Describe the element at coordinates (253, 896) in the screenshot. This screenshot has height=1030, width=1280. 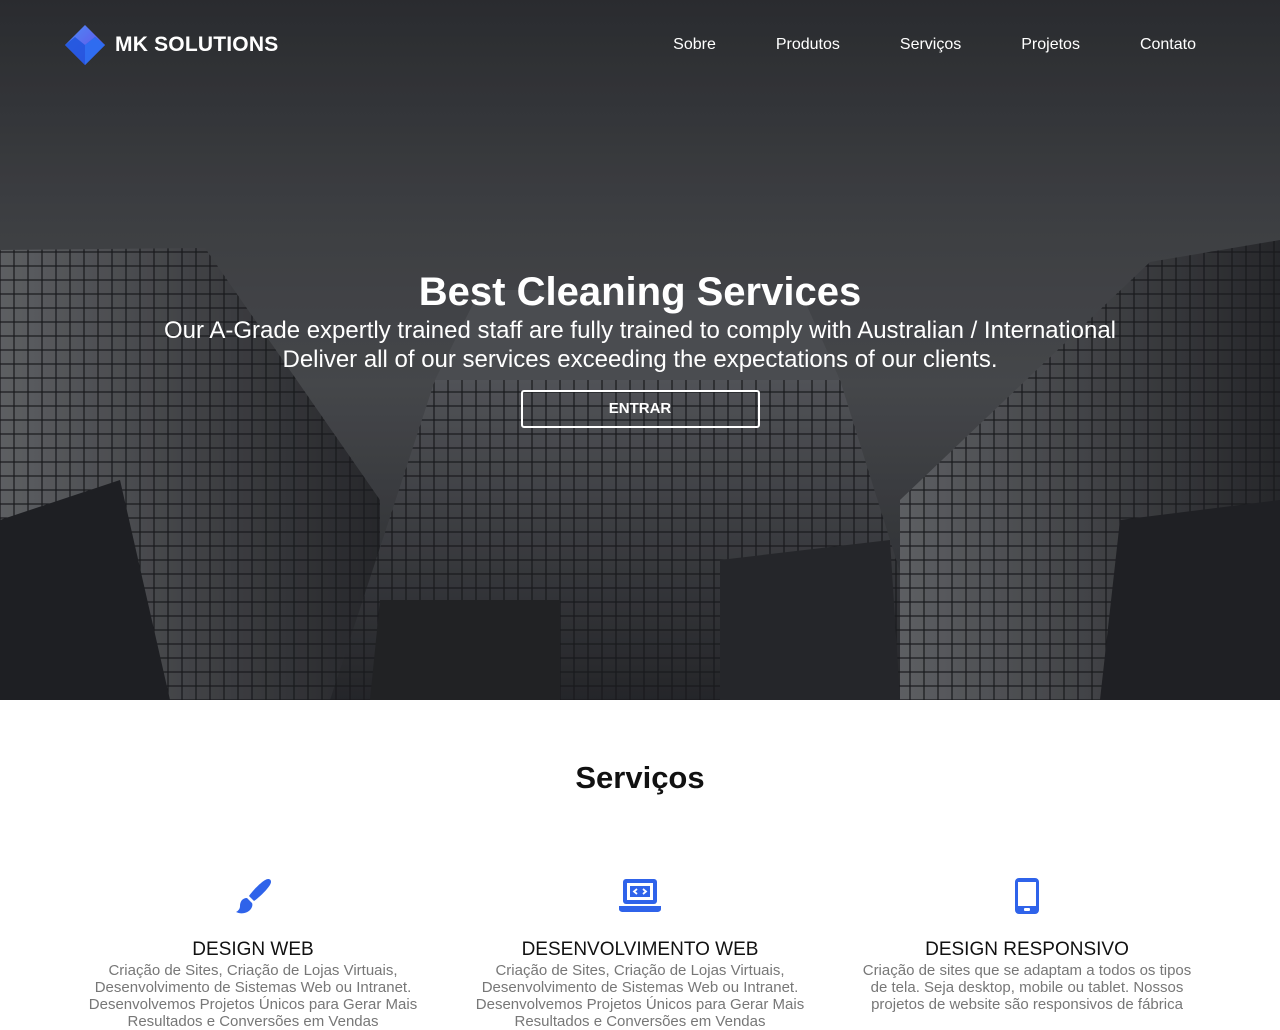
I see `paintbrush-icon` at that location.